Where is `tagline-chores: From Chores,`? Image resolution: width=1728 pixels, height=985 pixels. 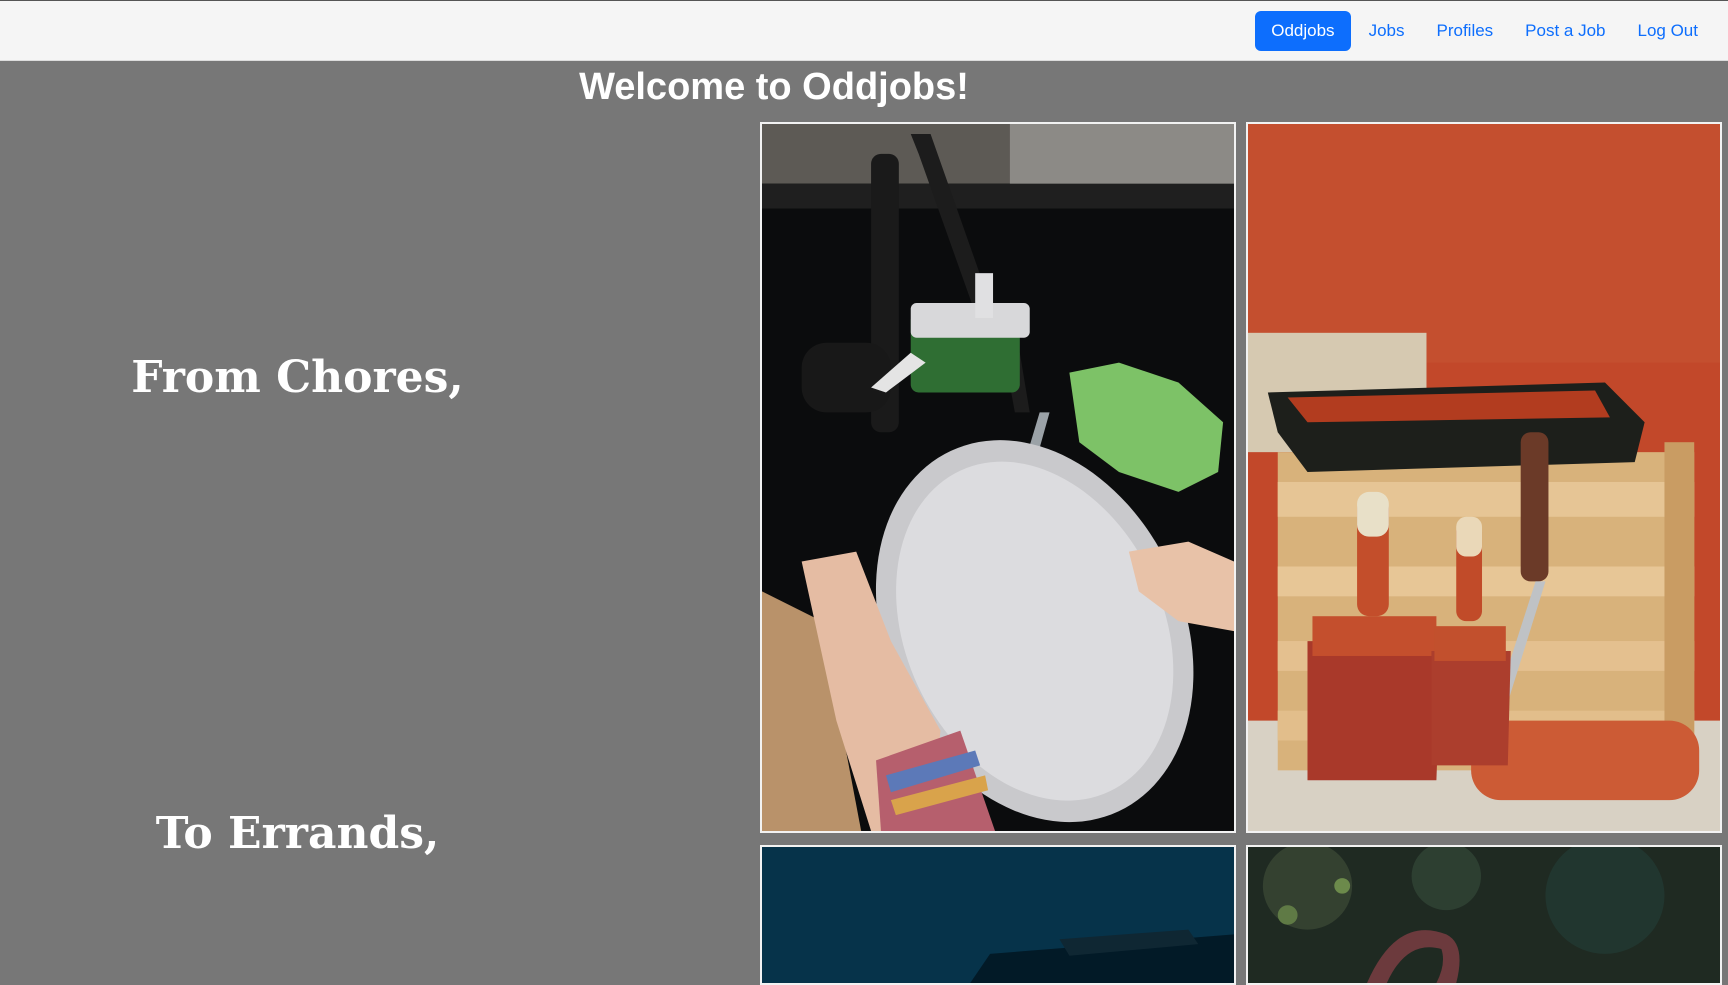
tagline-chores: From Chores, is located at coordinates (297, 377).